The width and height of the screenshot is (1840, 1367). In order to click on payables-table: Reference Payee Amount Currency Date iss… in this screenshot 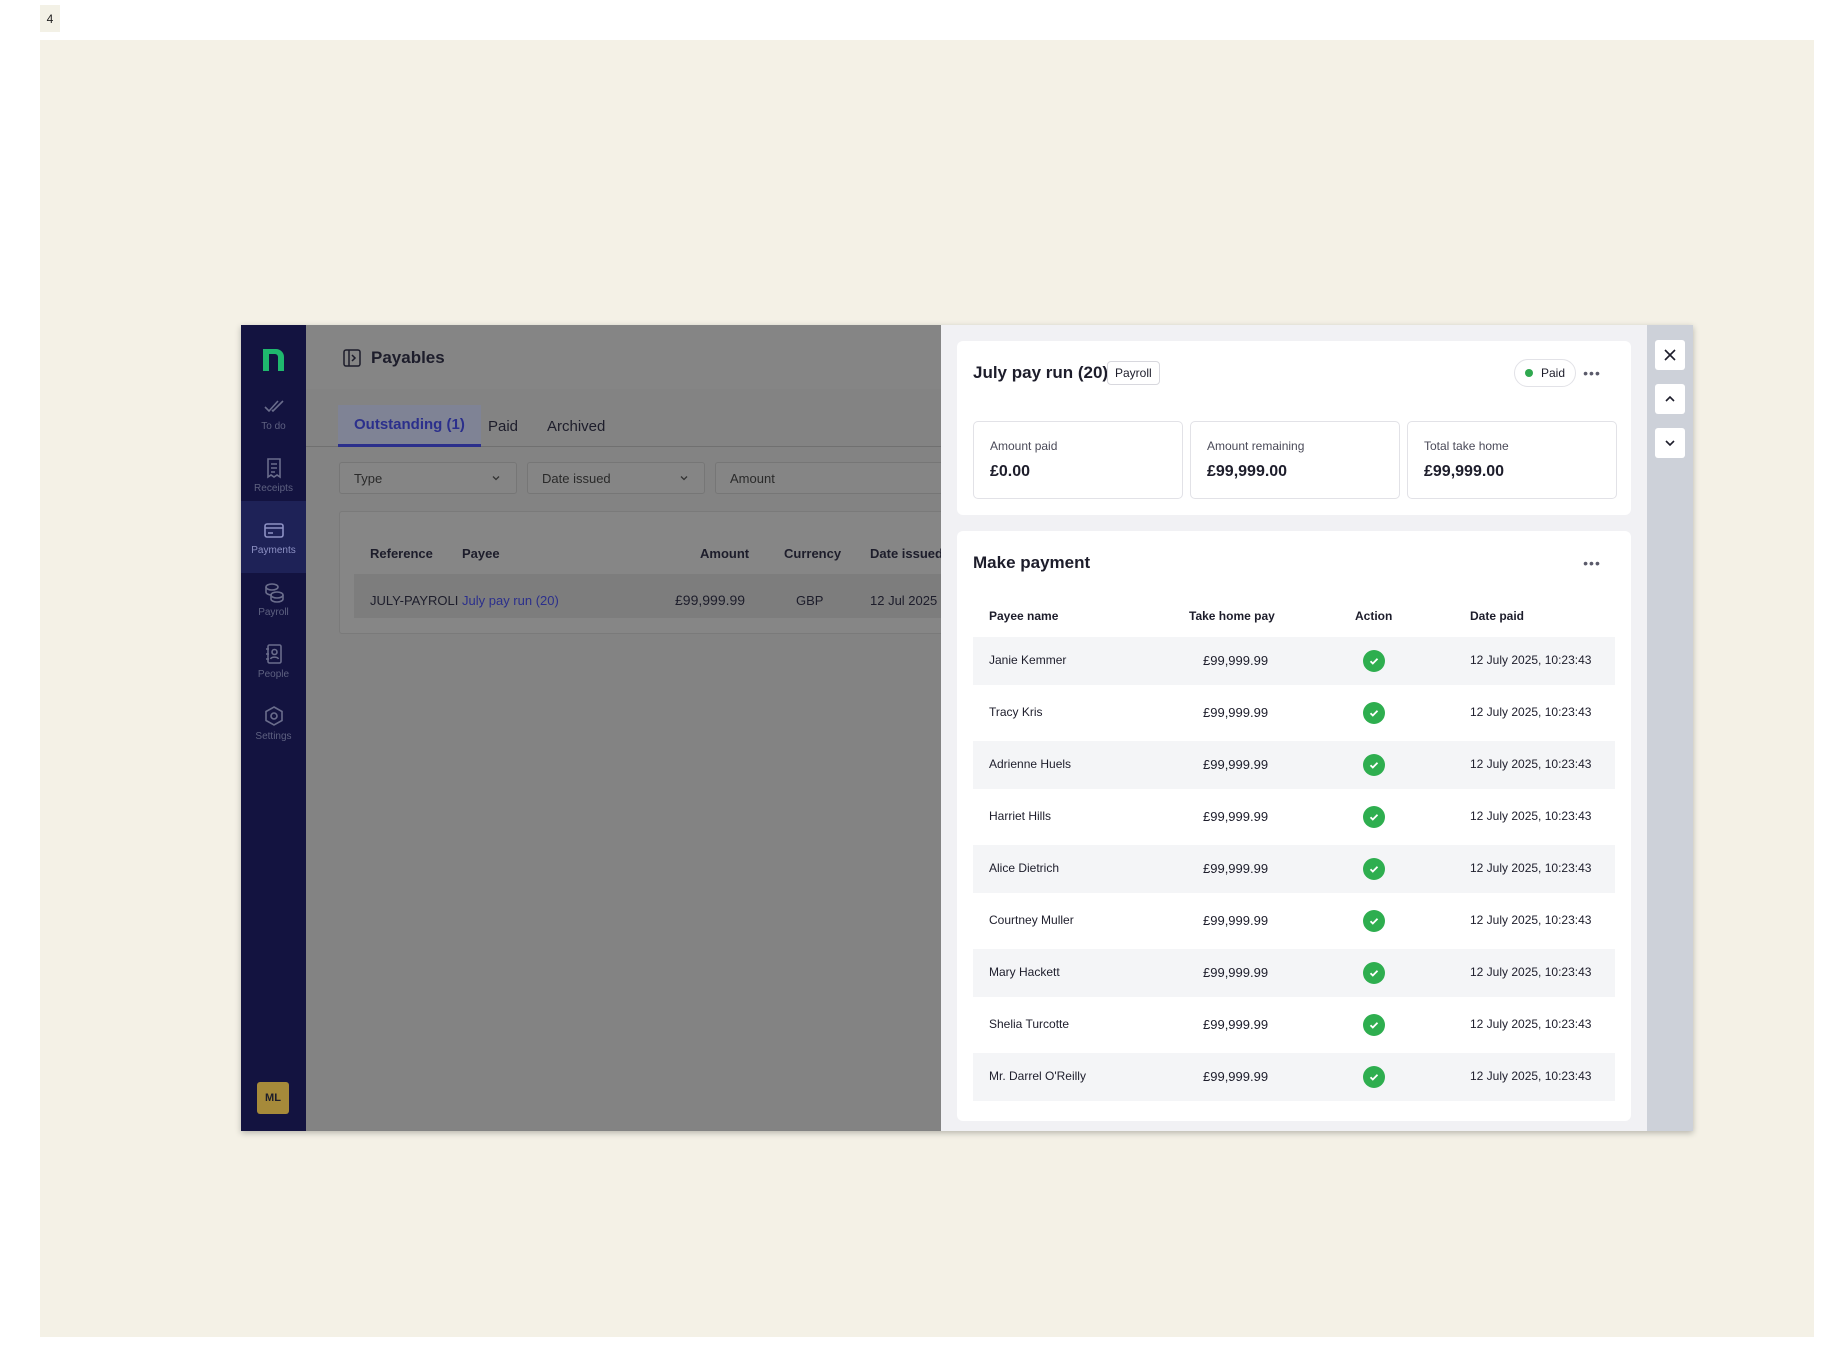, I will do `click(659, 572)`.